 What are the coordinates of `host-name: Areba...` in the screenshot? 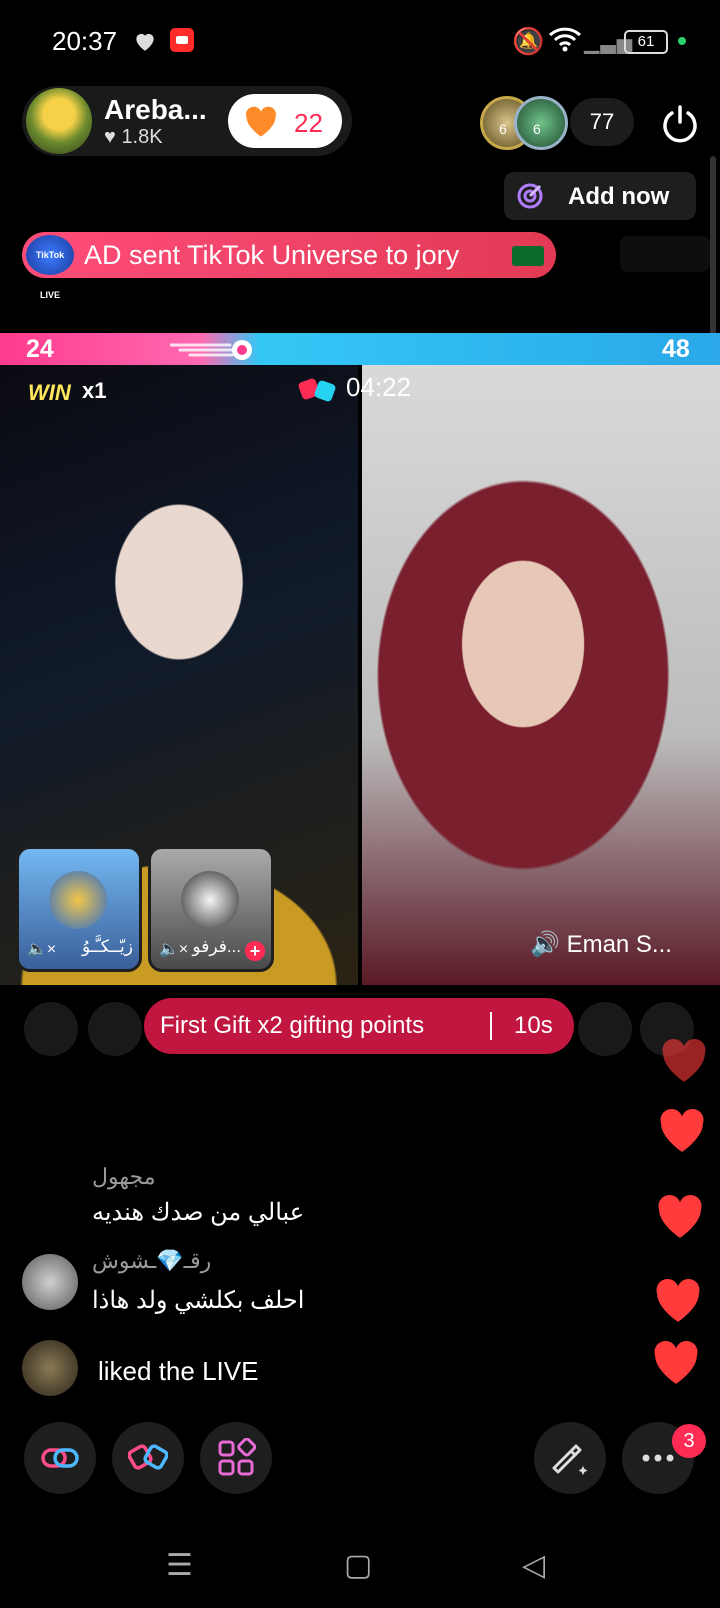 It's located at (155, 110).